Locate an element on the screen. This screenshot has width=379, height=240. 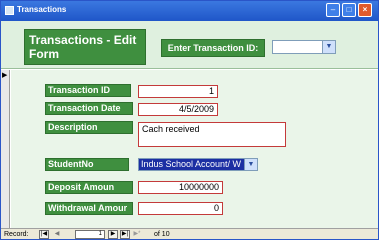
transaction-id-search-combo: ▼ is located at coordinates (304, 47).